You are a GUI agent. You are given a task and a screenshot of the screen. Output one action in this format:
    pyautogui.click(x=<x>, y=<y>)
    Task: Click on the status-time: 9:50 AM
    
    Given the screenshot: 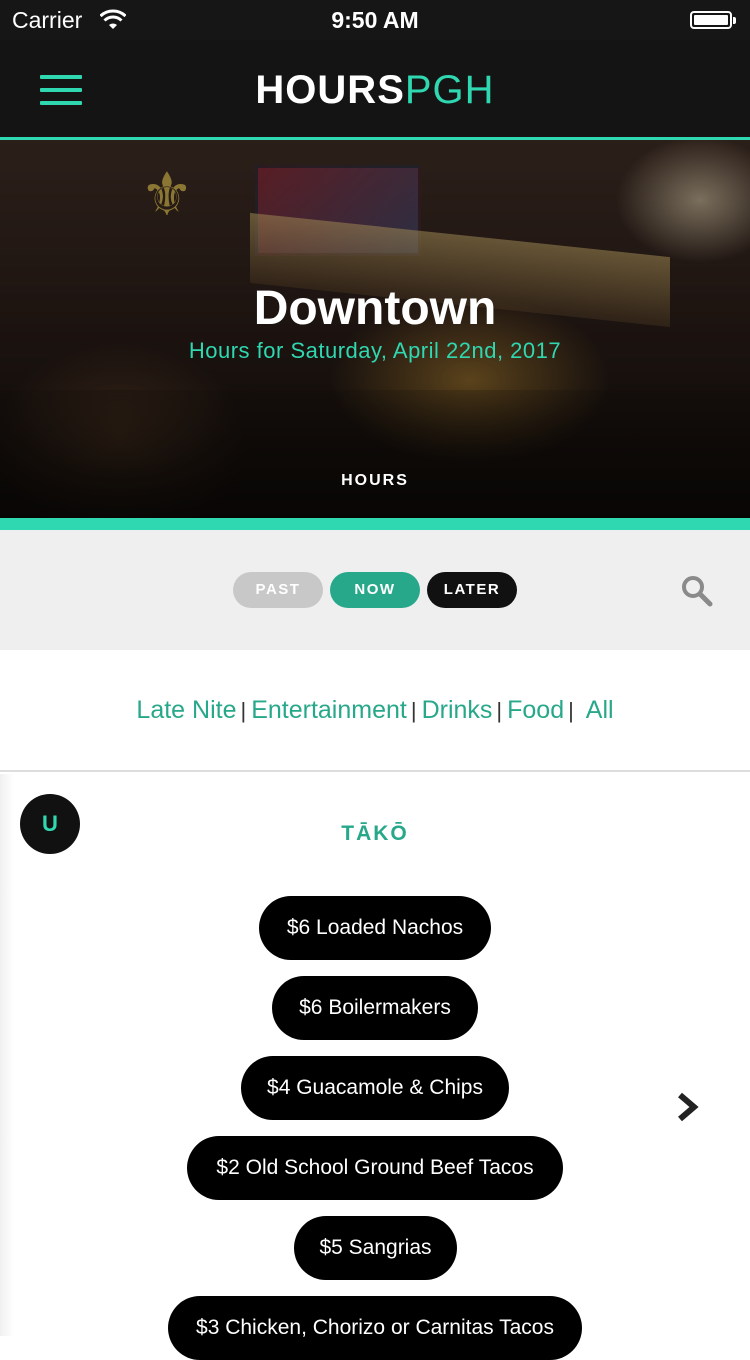 What is the action you would take?
    pyautogui.click(x=375, y=20)
    